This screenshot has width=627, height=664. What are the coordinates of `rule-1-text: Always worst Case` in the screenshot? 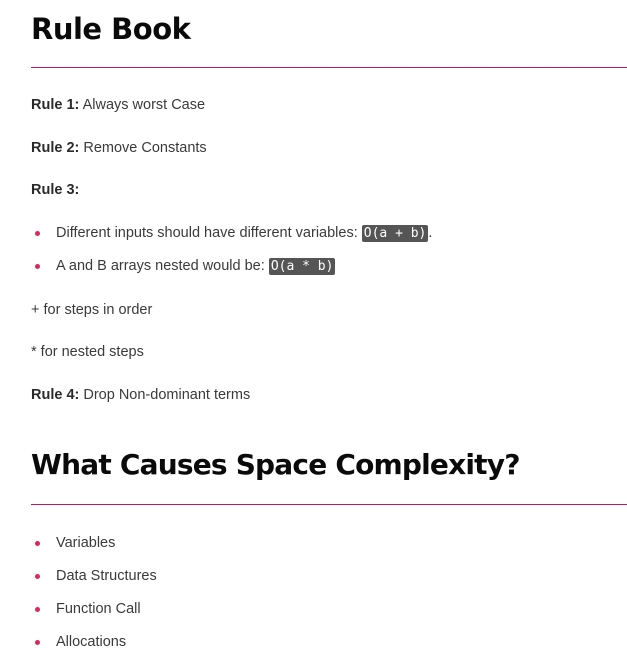 It's located at (144, 105).